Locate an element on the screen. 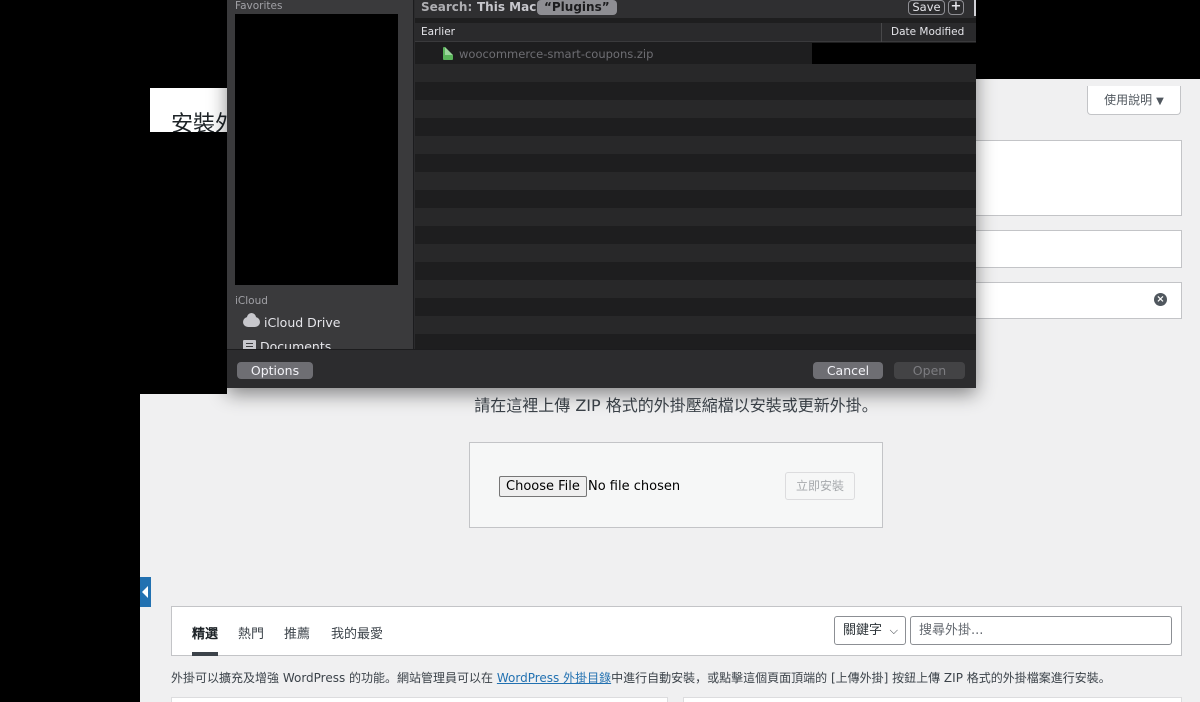 The image size is (1200, 702). search-type-select: 關鍵字 ⌵ is located at coordinates (870, 630).